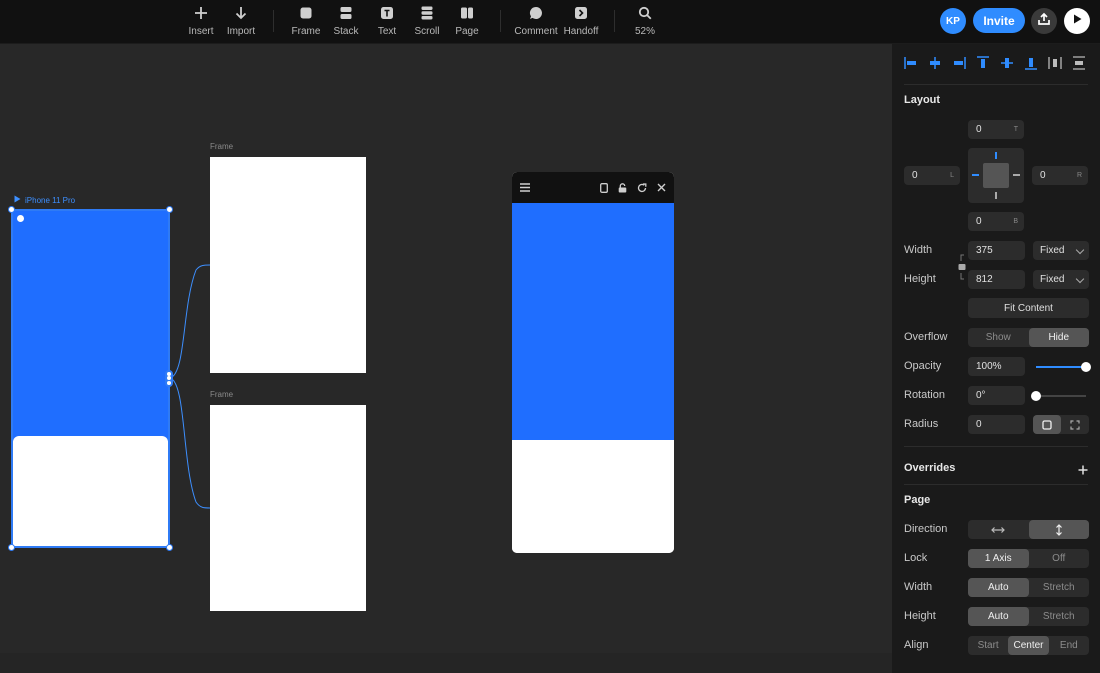 Image resolution: width=1100 pixels, height=673 pixels. What do you see at coordinates (306, 13) in the screenshot?
I see `frame-icon` at bounding box center [306, 13].